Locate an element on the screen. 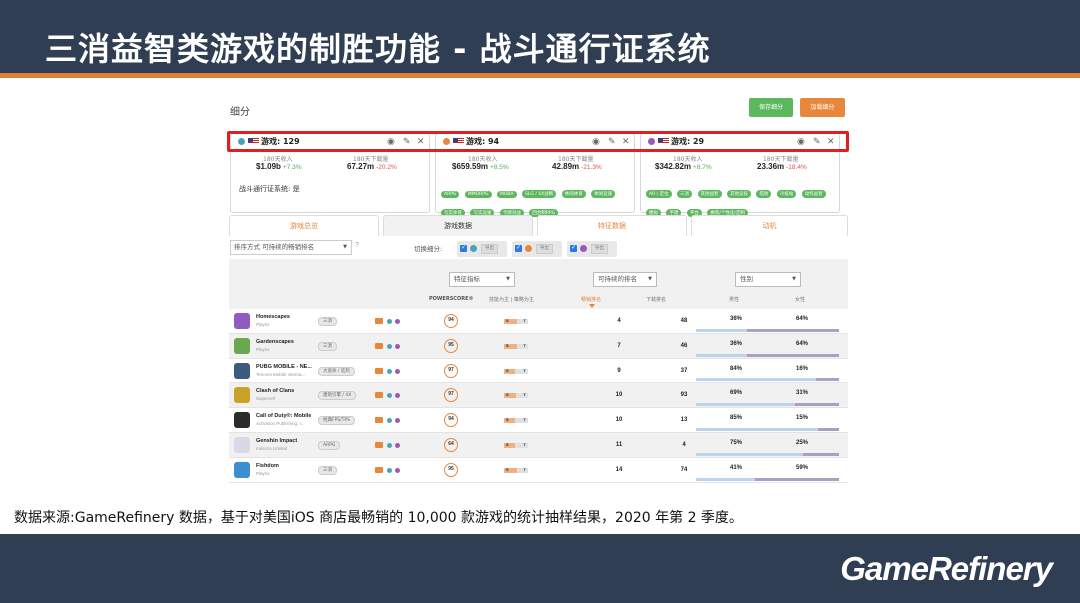 The width and height of the screenshot is (1080, 603). powerscore-badge: 64 is located at coordinates (451, 444).